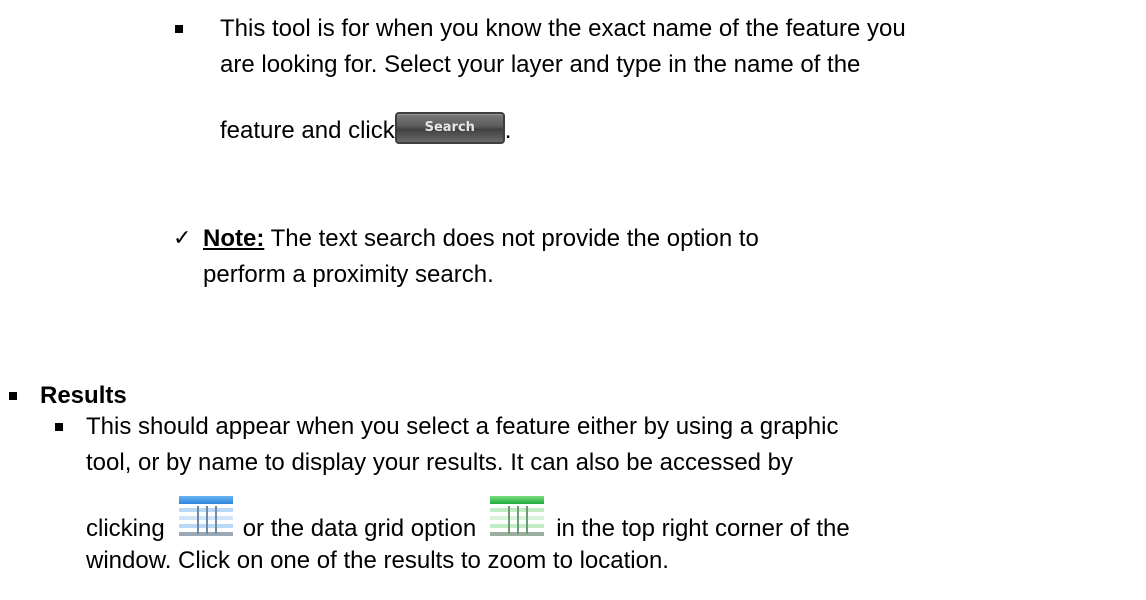  What do you see at coordinates (307, 130) in the screenshot?
I see `text-search-description-prefix: feature and click` at bounding box center [307, 130].